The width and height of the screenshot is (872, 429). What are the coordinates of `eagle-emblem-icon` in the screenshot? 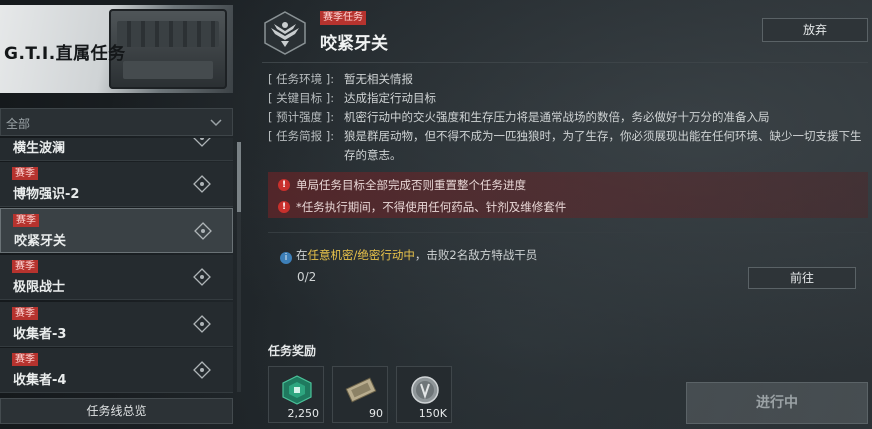 It's located at (285, 33).